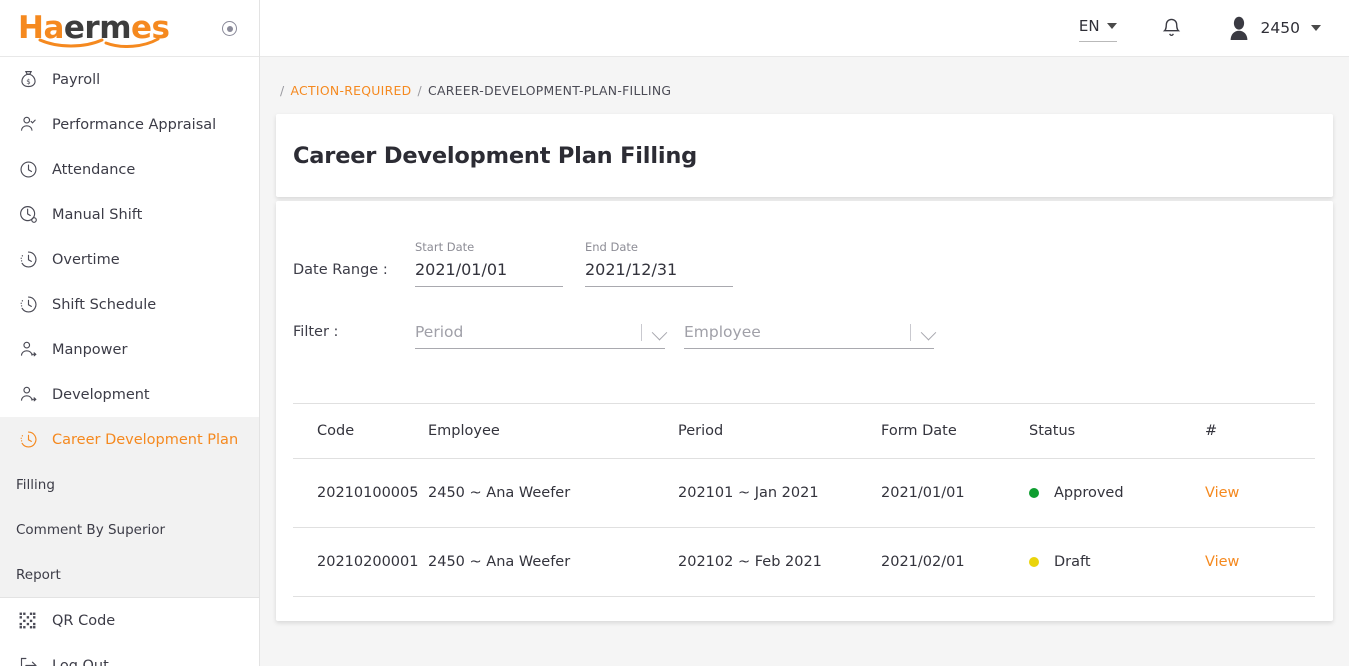 The height and width of the screenshot is (666, 1349). I want to click on sidebar-item-performance-appraisal: Performance Appraisal, so click(129, 124).